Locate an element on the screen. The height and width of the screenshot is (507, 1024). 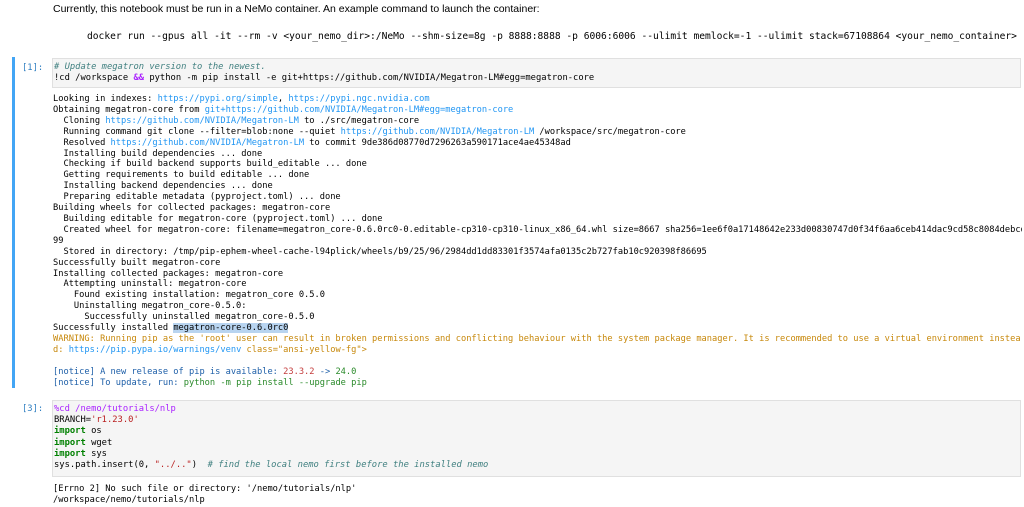
cell-2-prompt: [3]: is located at coordinates (33, 409).